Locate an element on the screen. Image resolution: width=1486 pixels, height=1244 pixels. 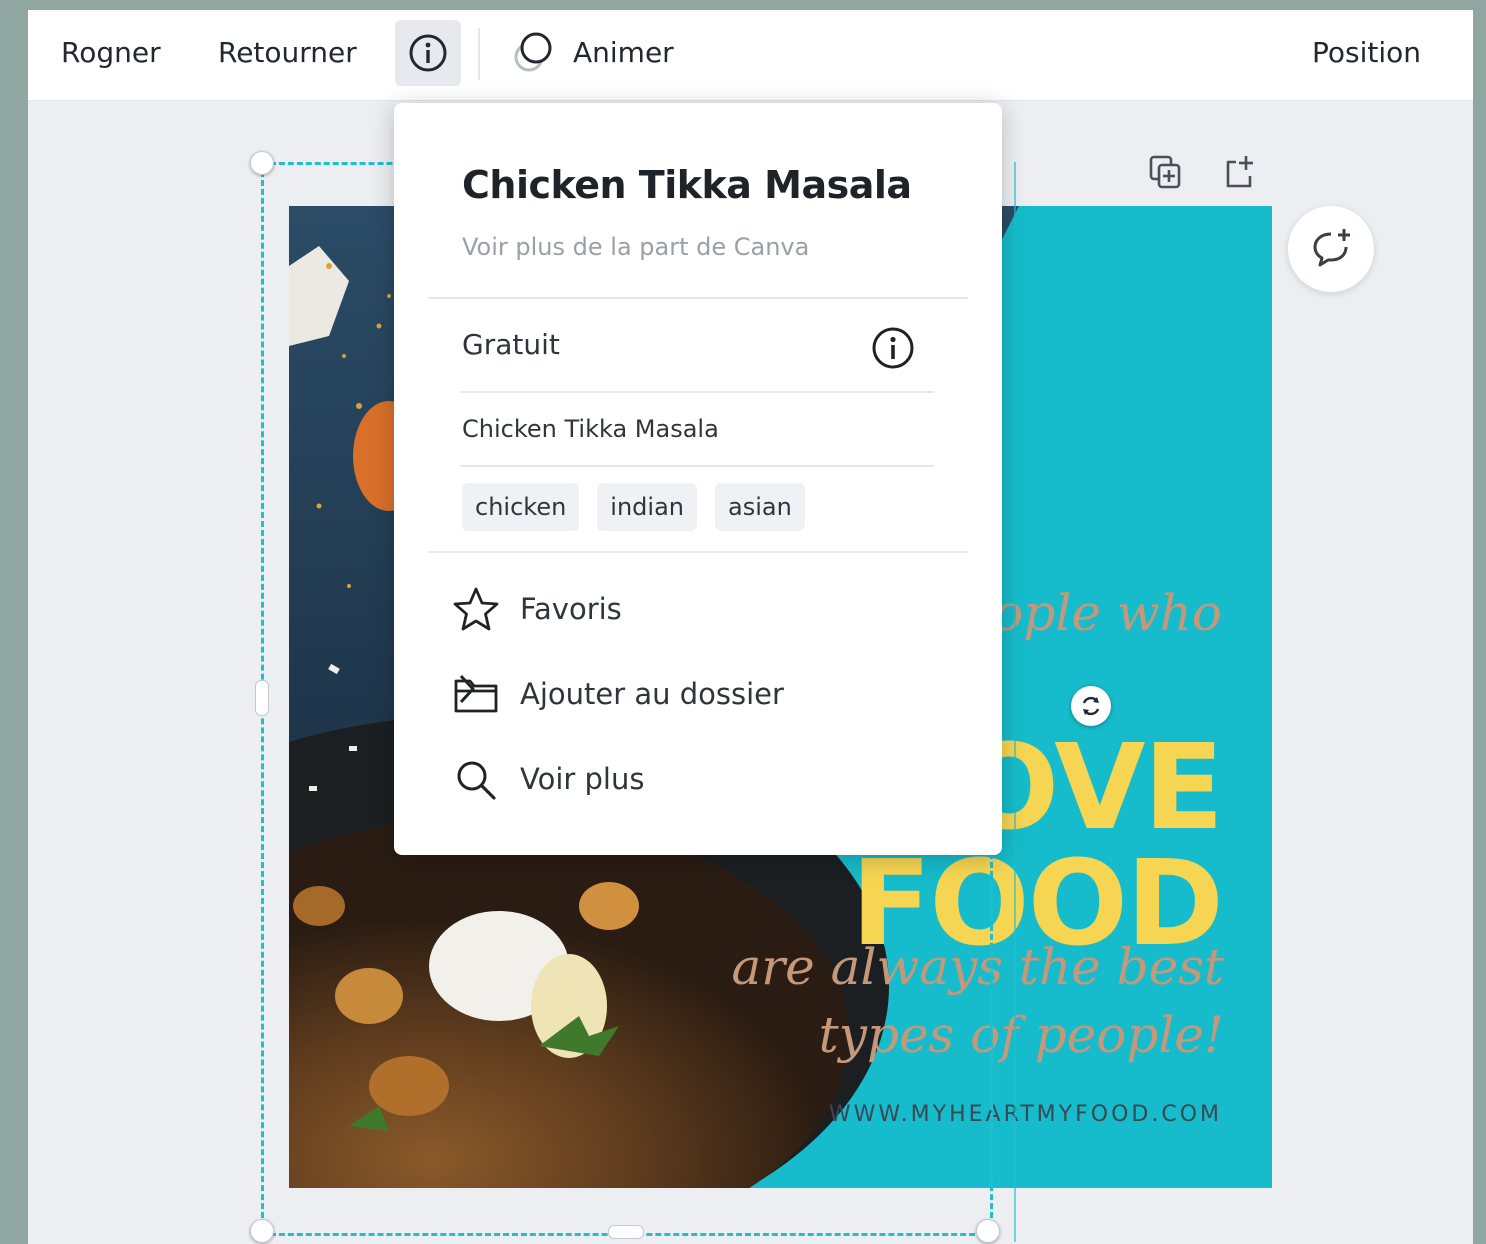
toolbar-divider is located at coordinates (479, 54).